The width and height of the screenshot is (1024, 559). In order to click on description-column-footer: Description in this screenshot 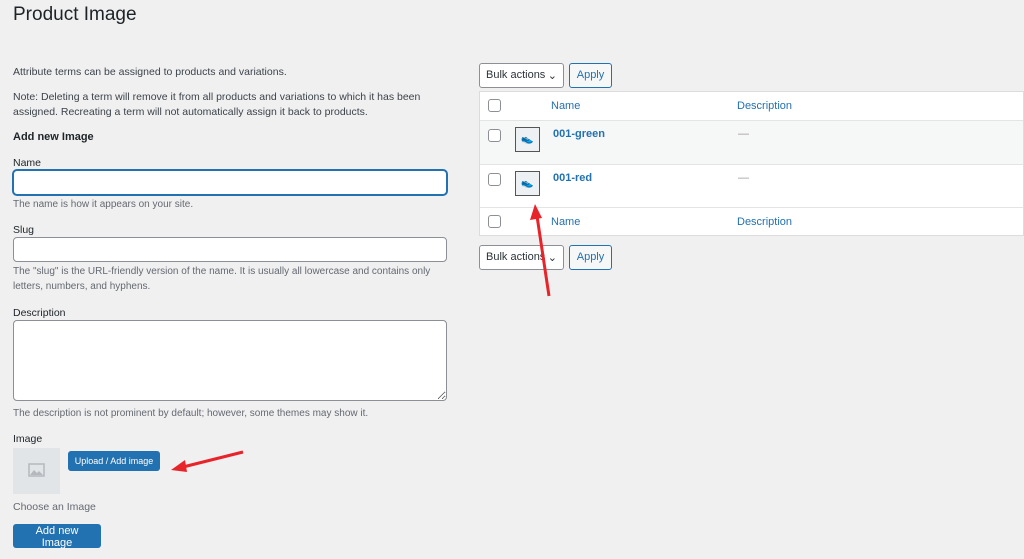, I will do `click(764, 222)`.